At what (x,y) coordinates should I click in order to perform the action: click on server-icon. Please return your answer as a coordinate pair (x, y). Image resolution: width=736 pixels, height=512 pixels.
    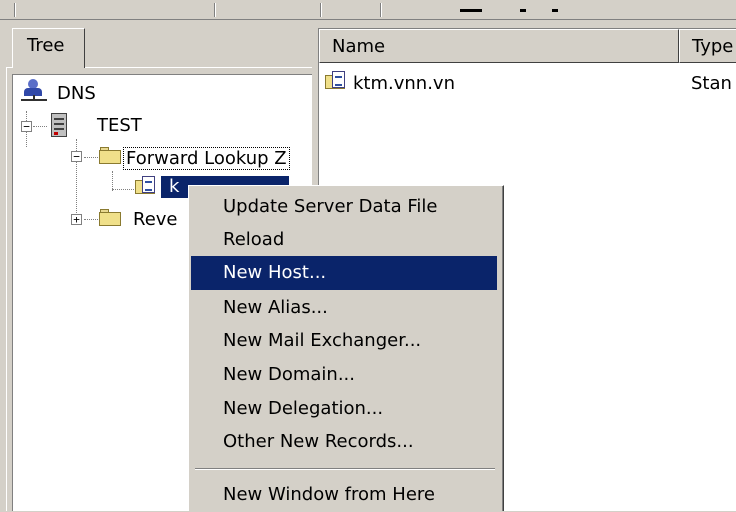
    Looking at the image, I should click on (59, 125).